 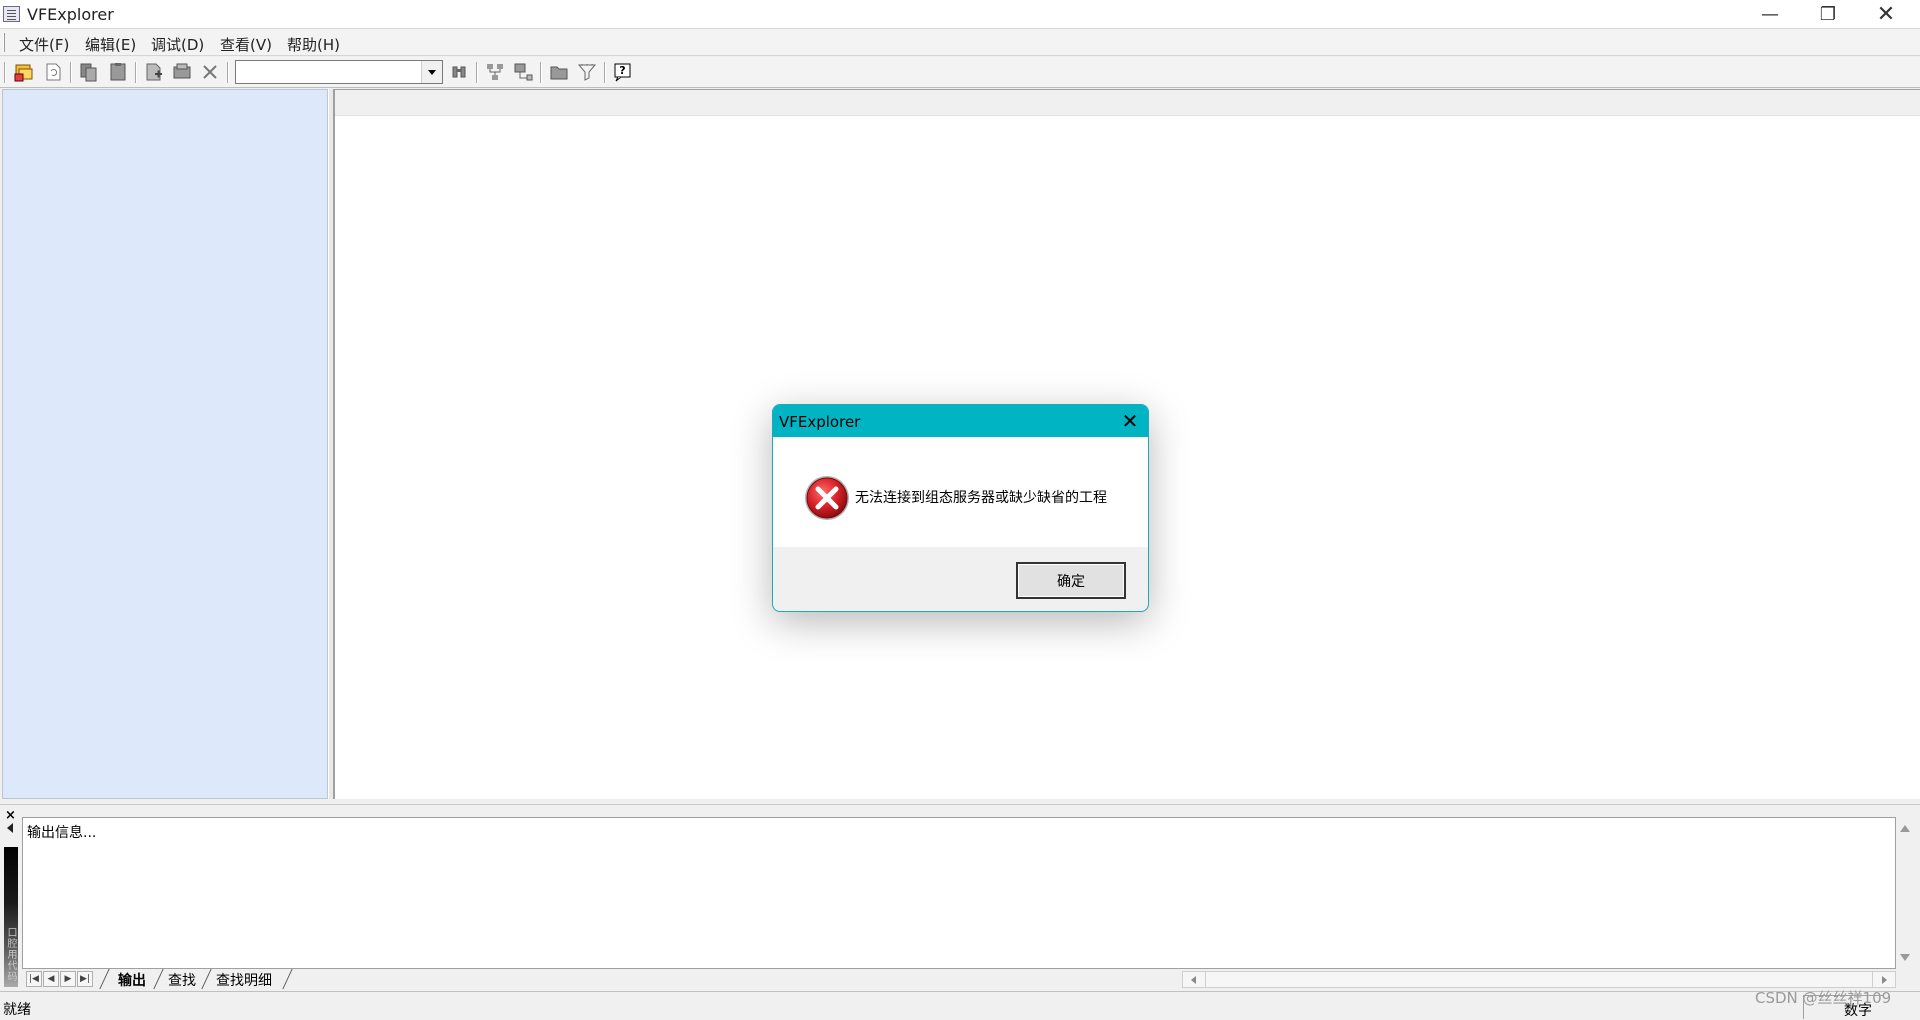 What do you see at coordinates (1130, 421) in the screenshot?
I see `dialog-close-icon: ✕` at bounding box center [1130, 421].